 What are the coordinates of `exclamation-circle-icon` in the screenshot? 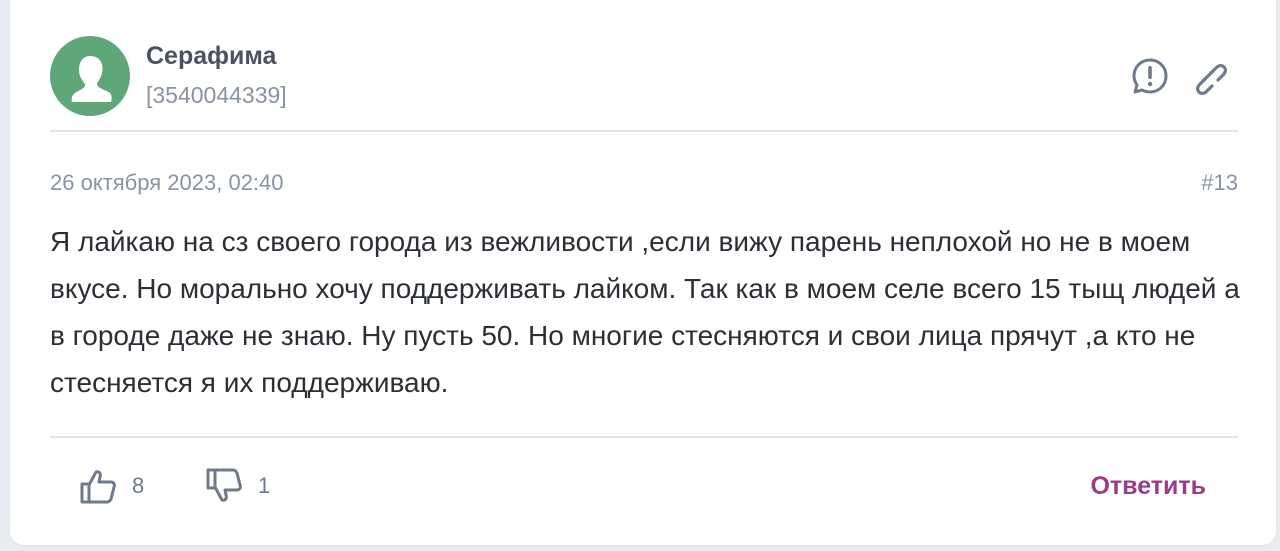 It's located at (1150, 76).